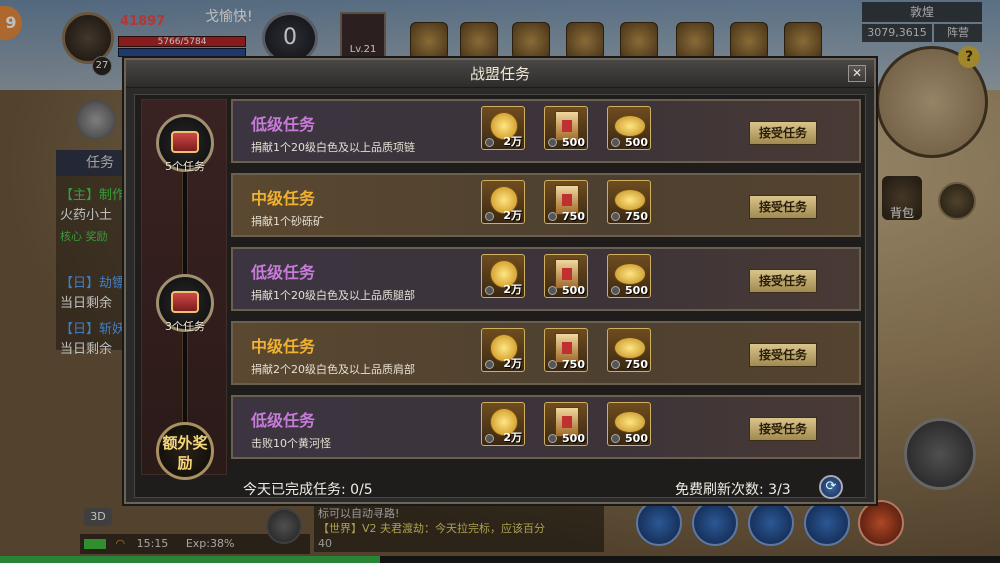 The width and height of the screenshot is (1000, 563). What do you see at coordinates (184, 289) in the screenshot?
I see `milestone-reward-column: 5个任务 3个任务 额外奖励` at bounding box center [184, 289].